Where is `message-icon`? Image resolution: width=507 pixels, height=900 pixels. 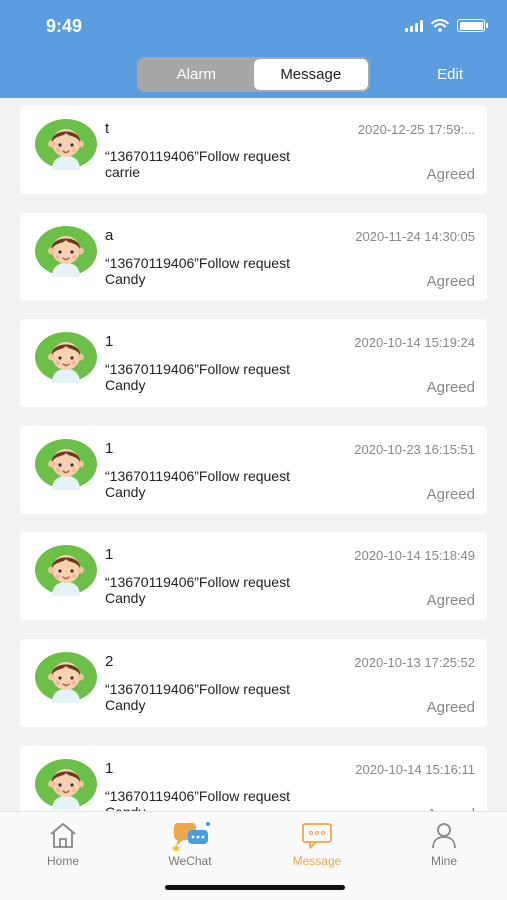 message-icon is located at coordinates (317, 836).